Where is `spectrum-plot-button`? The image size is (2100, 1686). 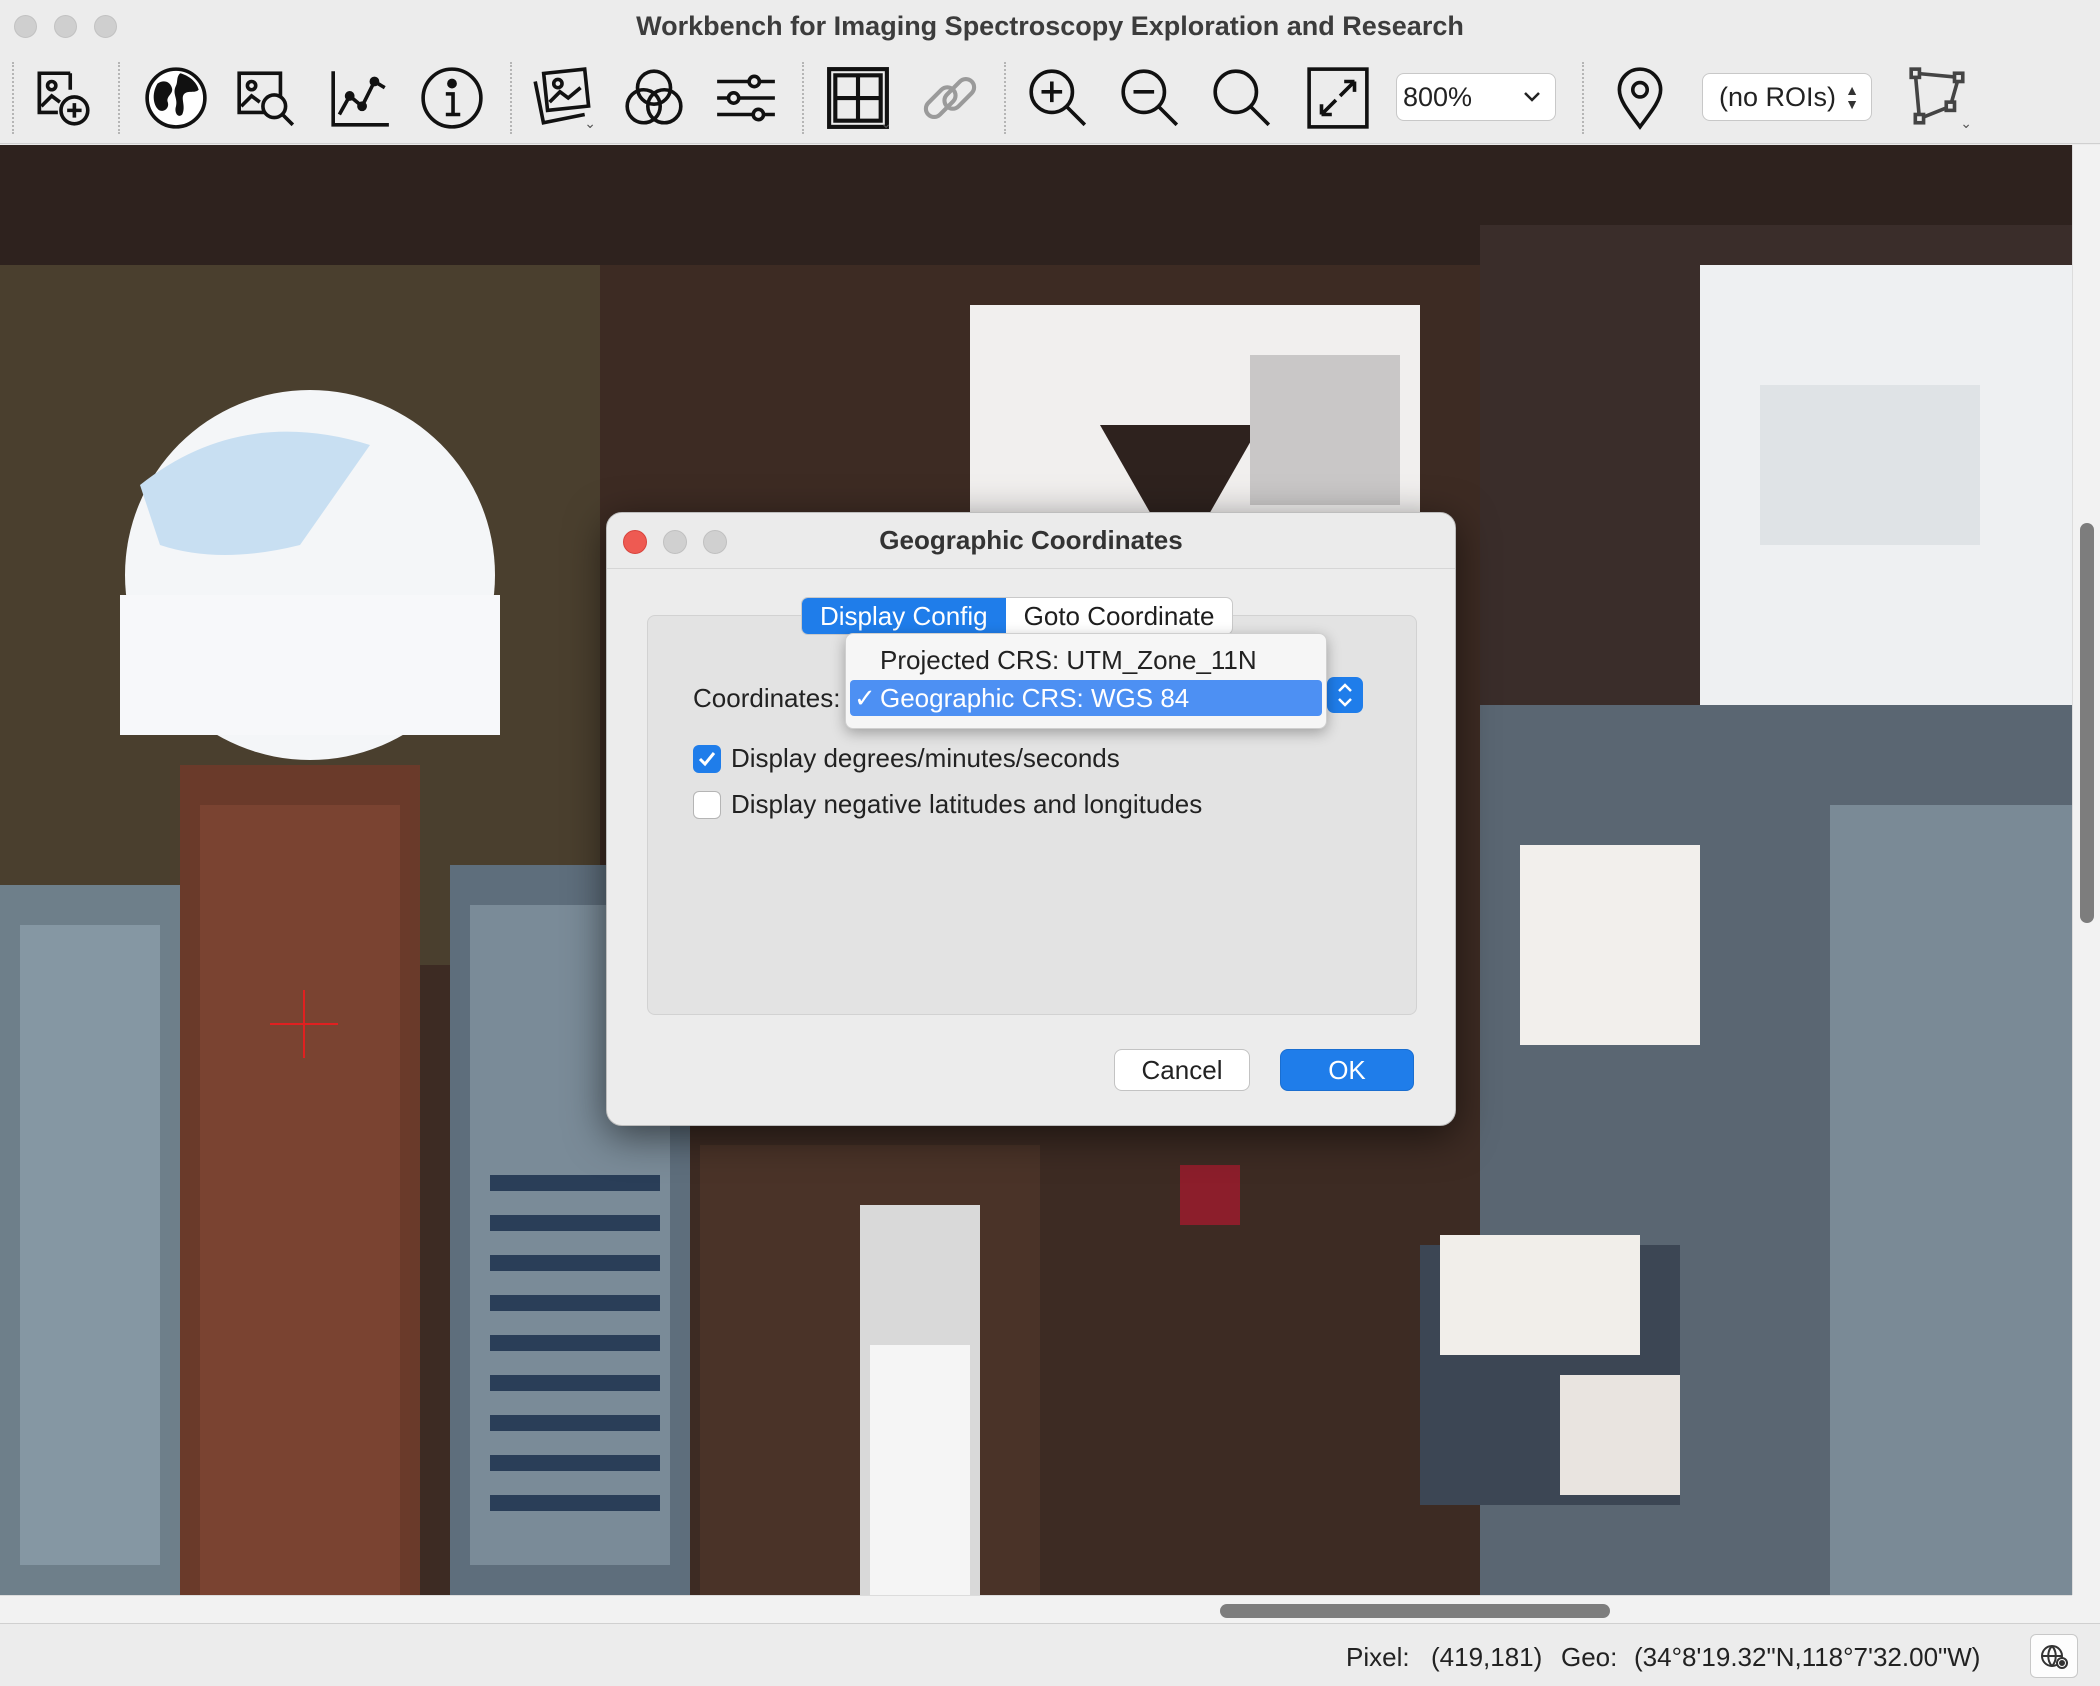
spectrum-plot-button is located at coordinates (360, 98).